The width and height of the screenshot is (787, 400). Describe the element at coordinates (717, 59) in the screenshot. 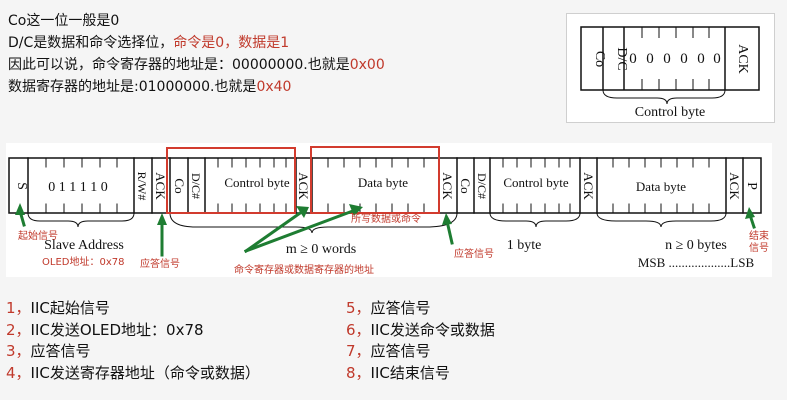

I see `cb-bit0: 0` at that location.